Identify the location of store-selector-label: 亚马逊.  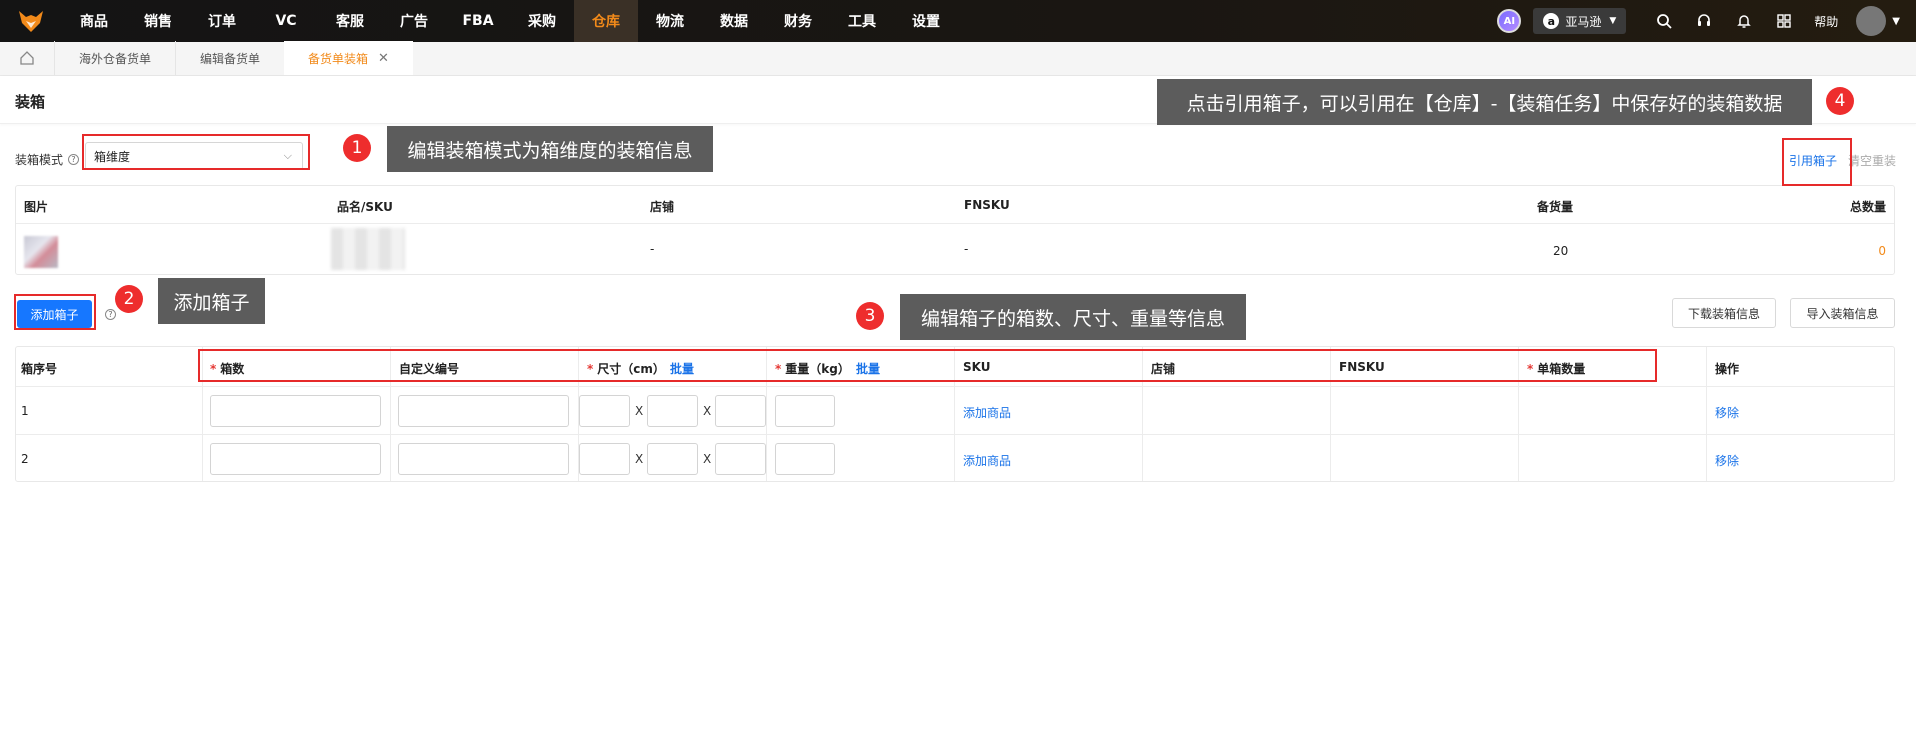
(1583, 21).